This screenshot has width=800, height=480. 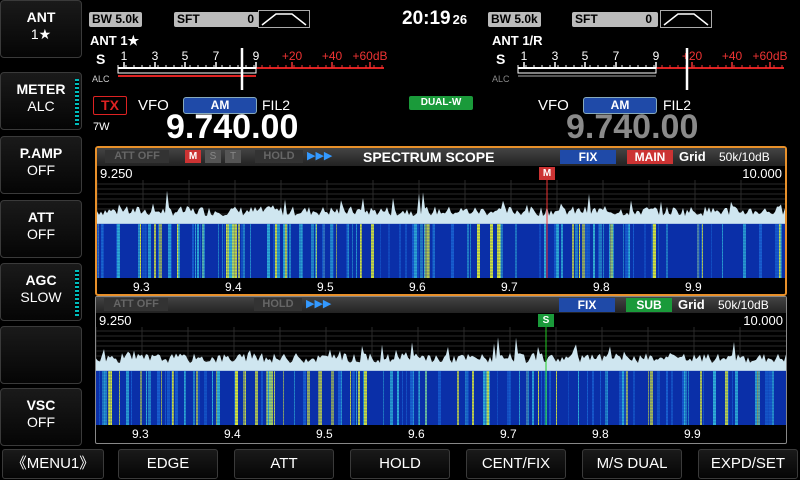 I want to click on expd-set-button: EXPD/SET, so click(x=748, y=464).